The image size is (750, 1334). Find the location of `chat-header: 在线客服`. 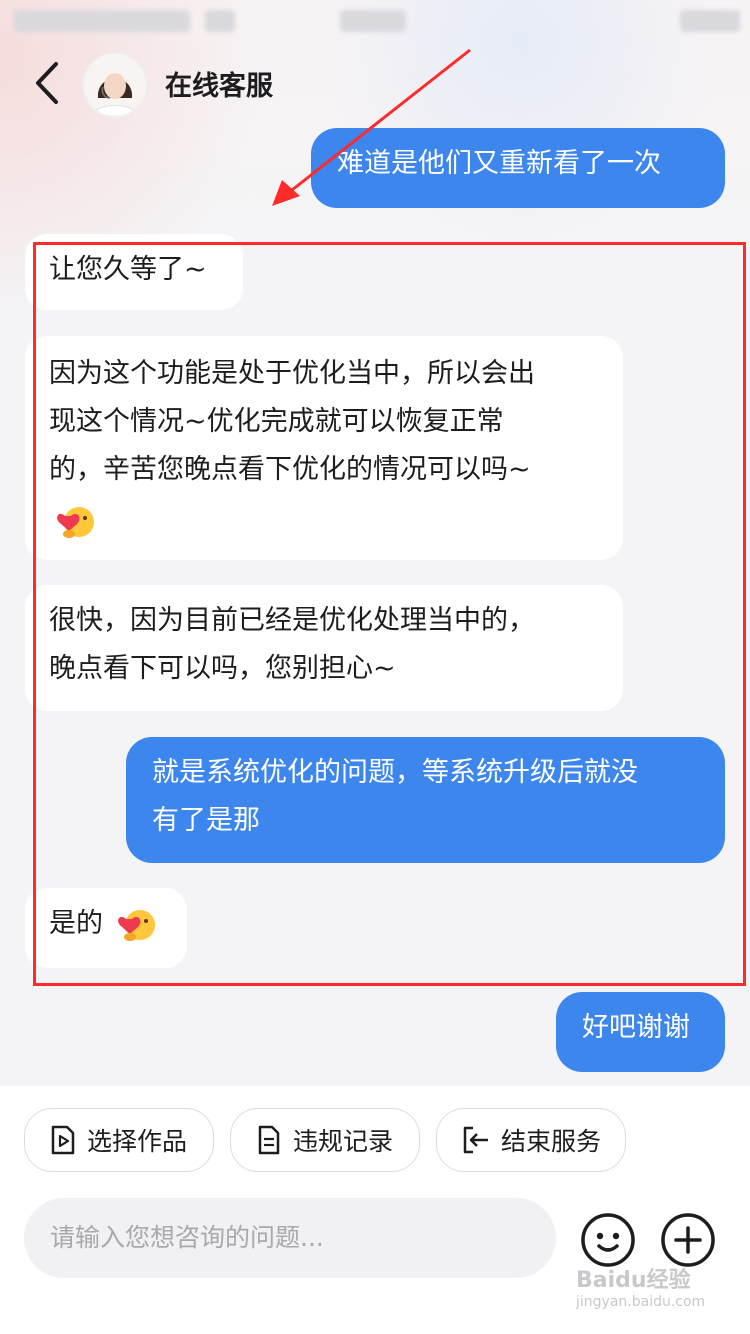

chat-header: 在线客服 is located at coordinates (375, 84).